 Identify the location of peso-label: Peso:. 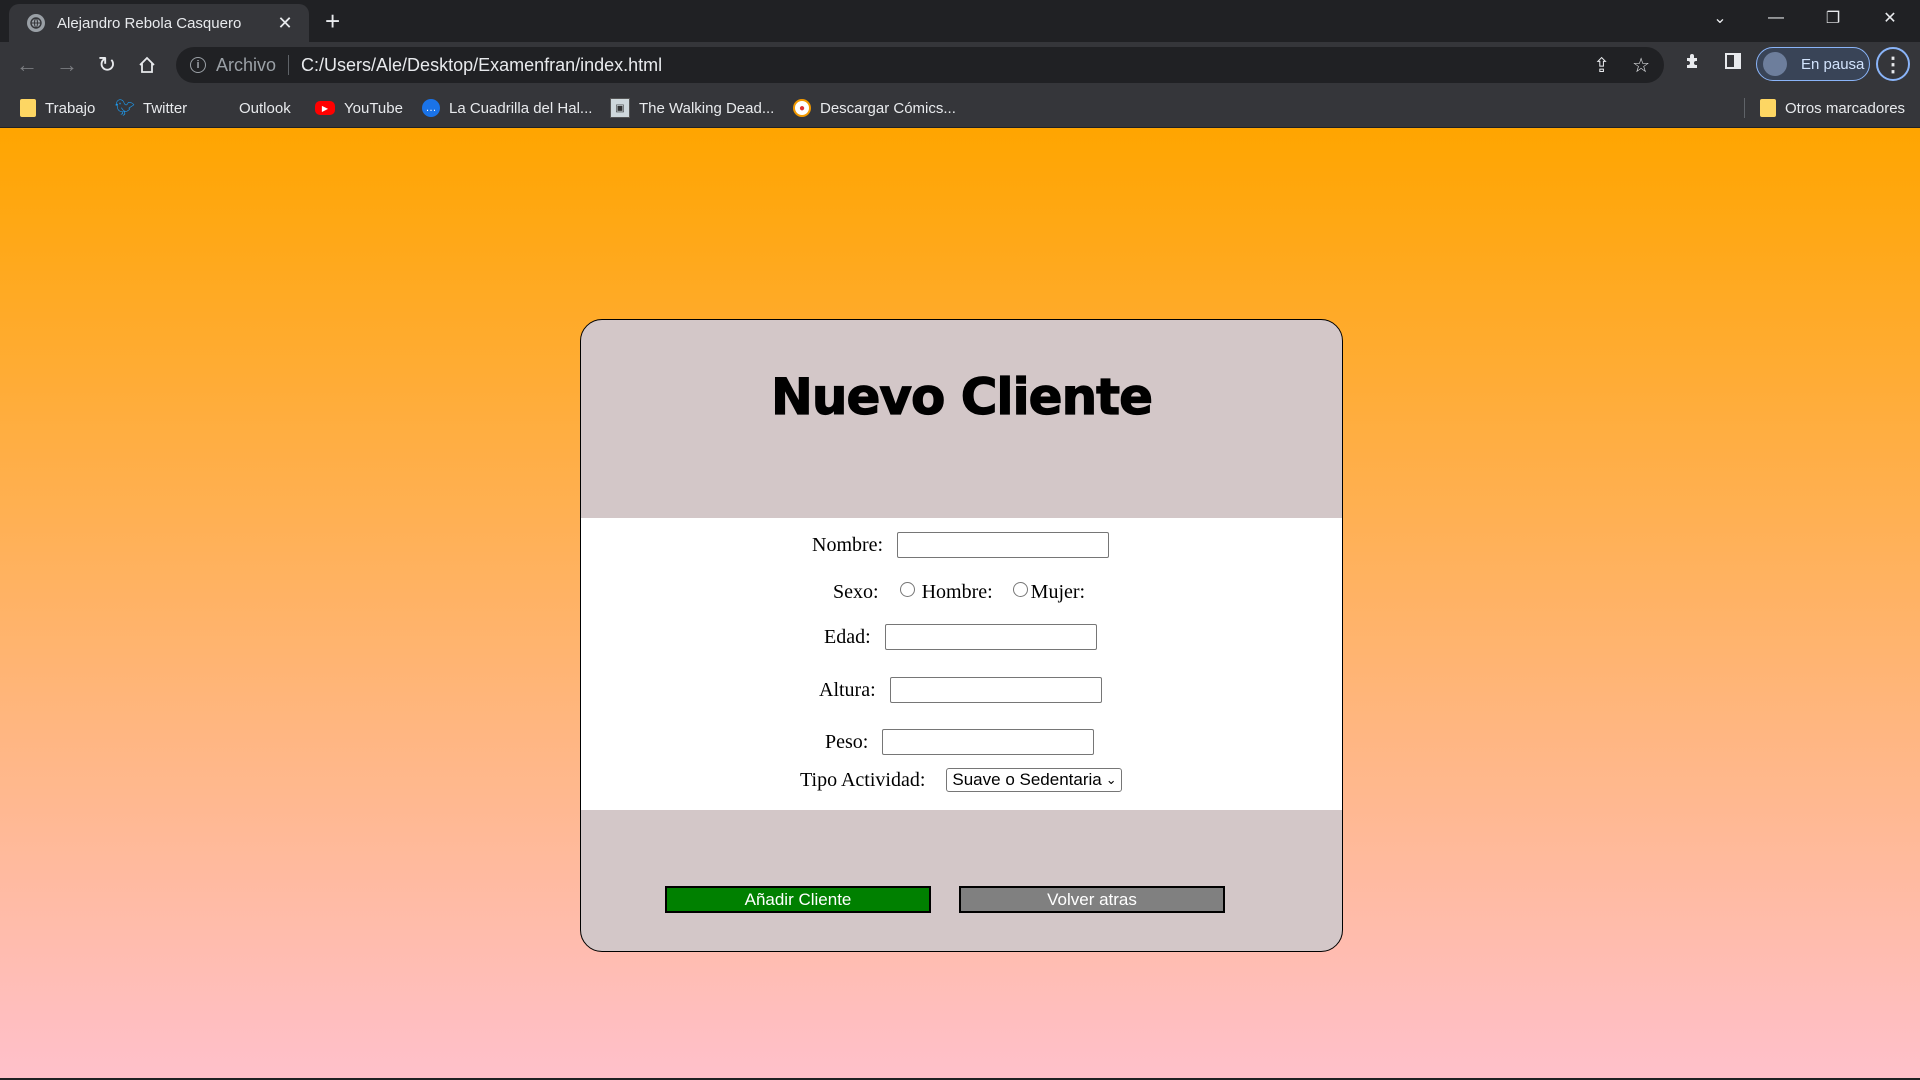
(847, 741).